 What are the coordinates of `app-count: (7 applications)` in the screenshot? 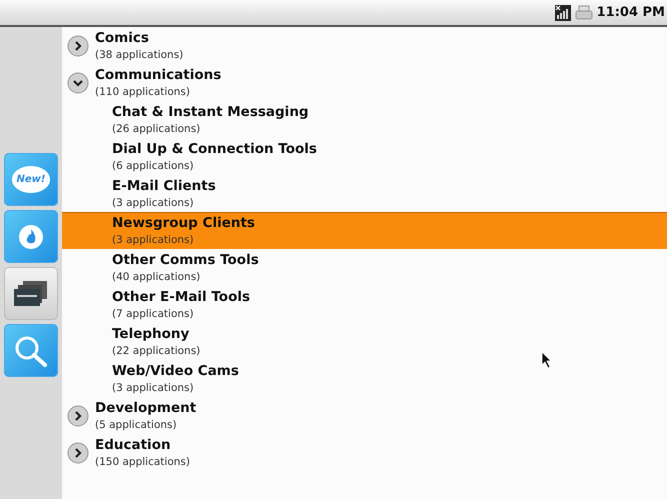 It's located at (153, 314).